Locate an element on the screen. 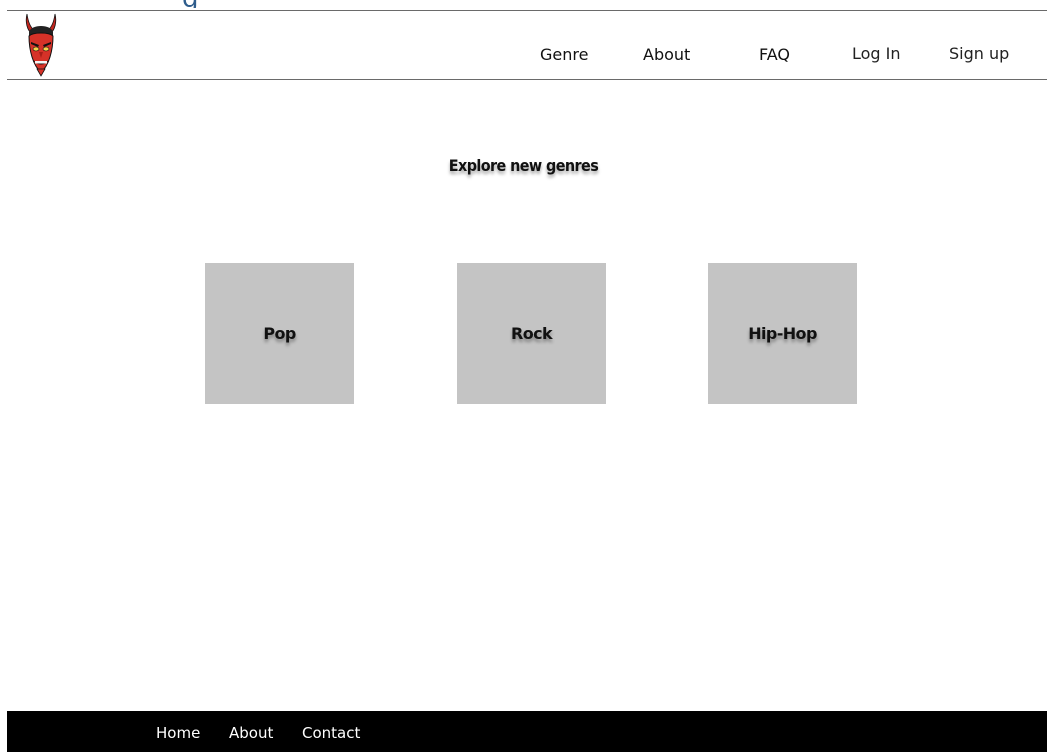 The height and width of the screenshot is (752, 1047). genre-label-pop: Pop is located at coordinates (279, 333).